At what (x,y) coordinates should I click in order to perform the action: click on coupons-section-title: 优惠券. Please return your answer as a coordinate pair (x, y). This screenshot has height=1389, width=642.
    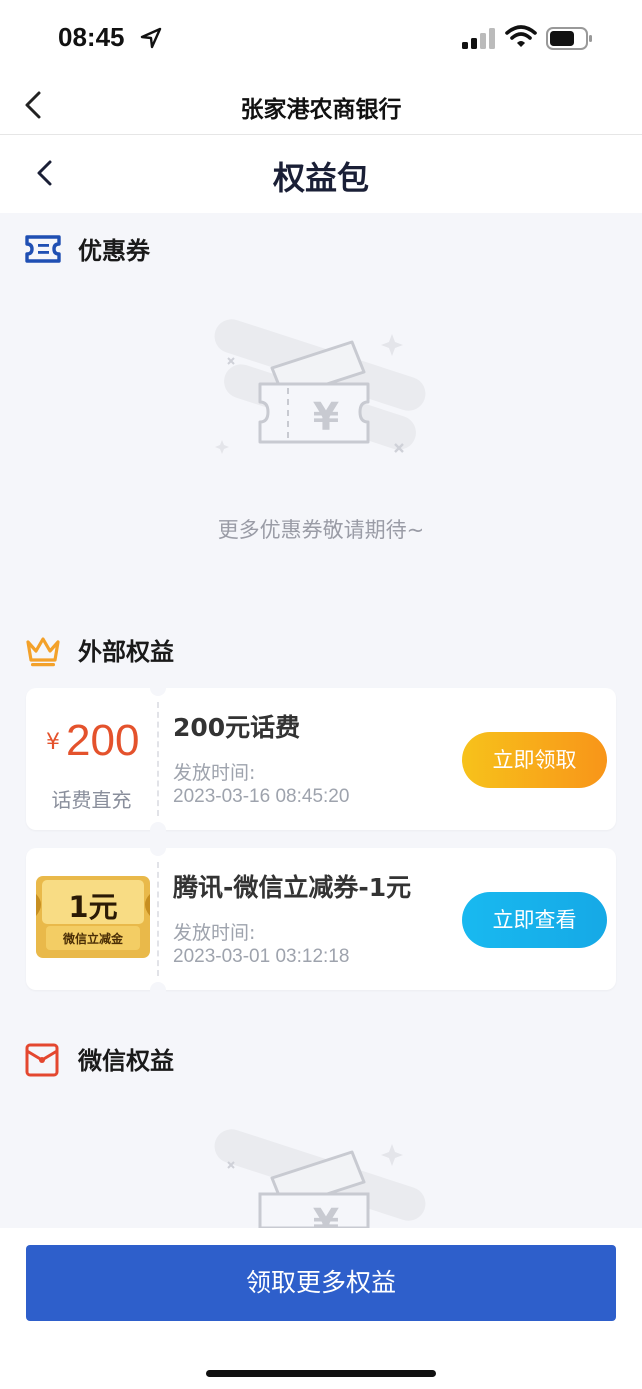
    Looking at the image, I should click on (114, 251).